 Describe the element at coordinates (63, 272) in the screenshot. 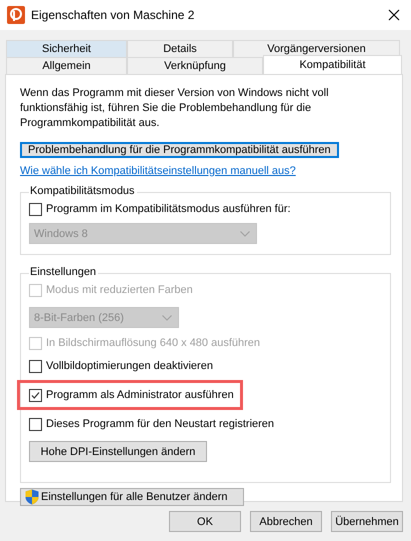

I see `group-title: Einstellungen` at that location.